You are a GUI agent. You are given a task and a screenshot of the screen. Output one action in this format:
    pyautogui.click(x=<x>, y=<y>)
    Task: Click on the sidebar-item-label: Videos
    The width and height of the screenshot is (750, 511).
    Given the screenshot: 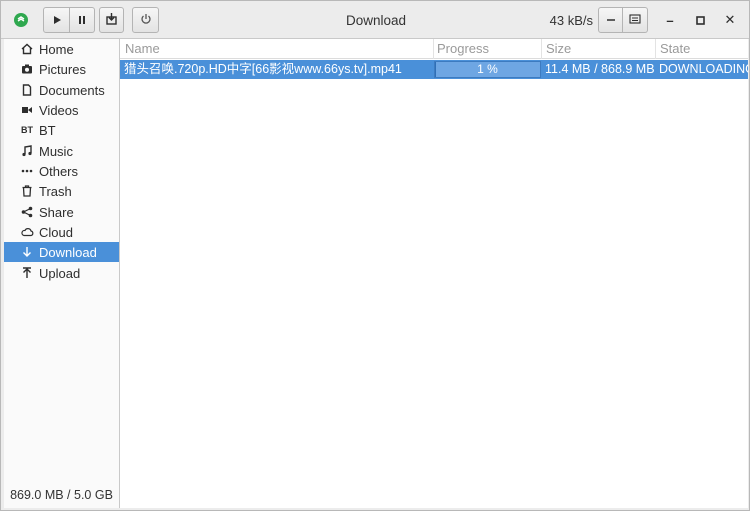 What is the action you would take?
    pyautogui.click(x=59, y=110)
    